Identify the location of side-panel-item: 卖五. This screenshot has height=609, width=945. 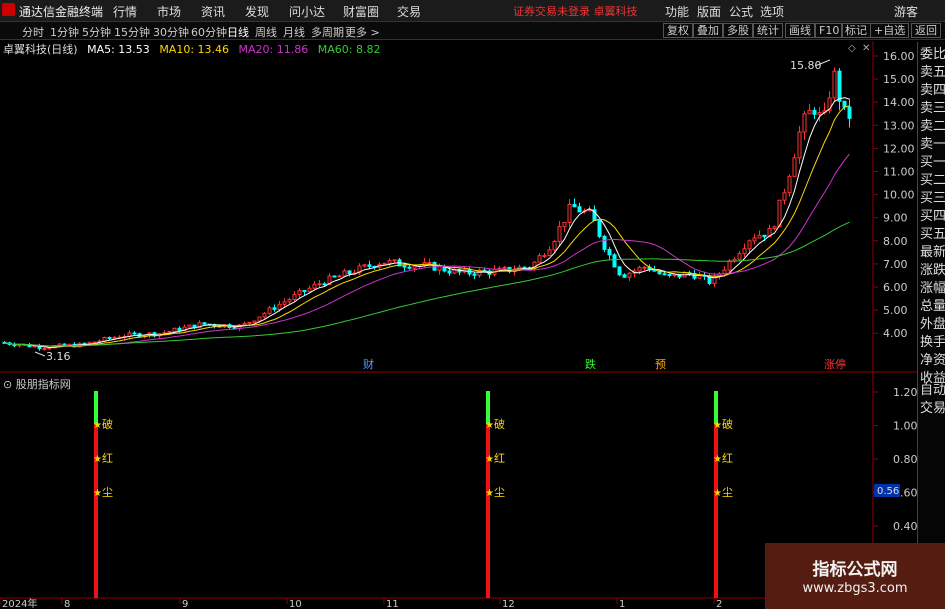
(932, 73).